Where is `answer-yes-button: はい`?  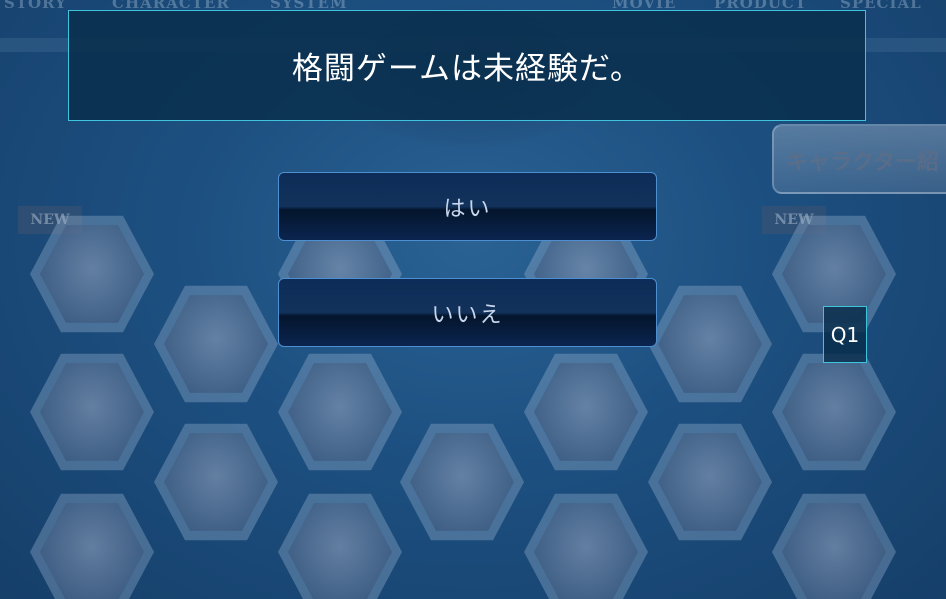 answer-yes-button: はい is located at coordinates (467, 206).